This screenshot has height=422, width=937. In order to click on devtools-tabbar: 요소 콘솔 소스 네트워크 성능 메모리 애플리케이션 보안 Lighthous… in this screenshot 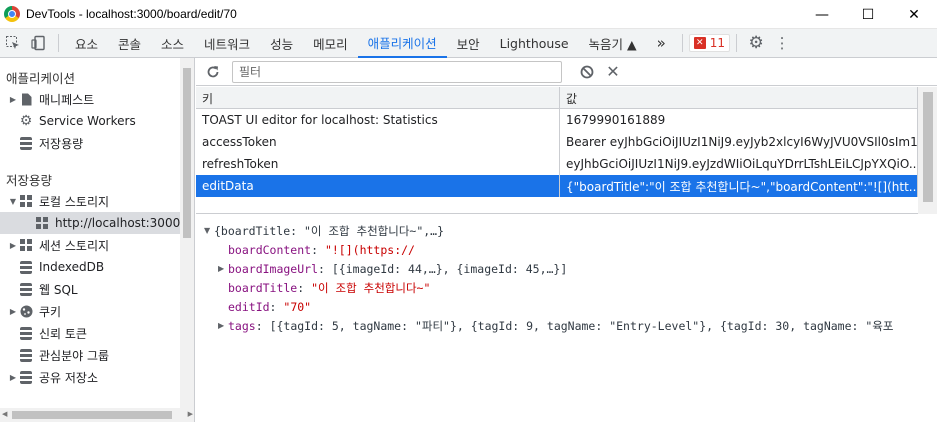, I will do `click(468, 43)`.